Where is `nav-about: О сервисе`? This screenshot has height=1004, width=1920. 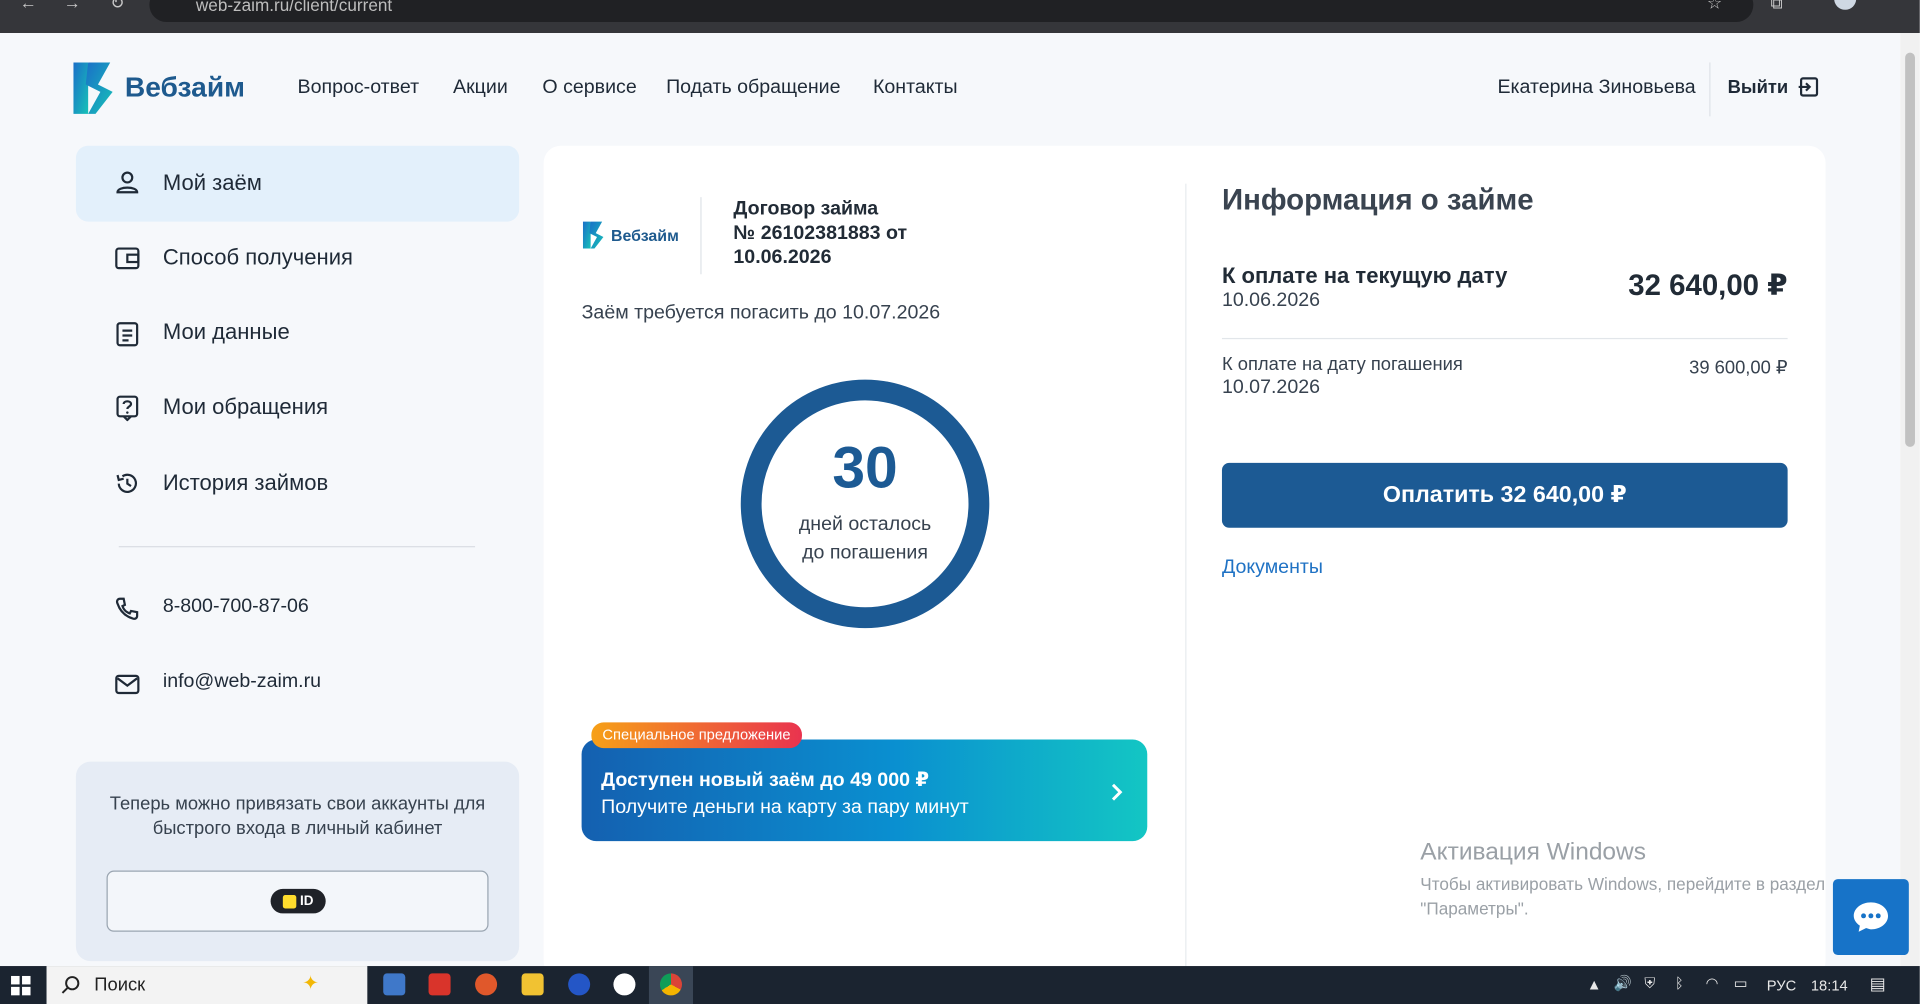
nav-about: О сервисе is located at coordinates (589, 88).